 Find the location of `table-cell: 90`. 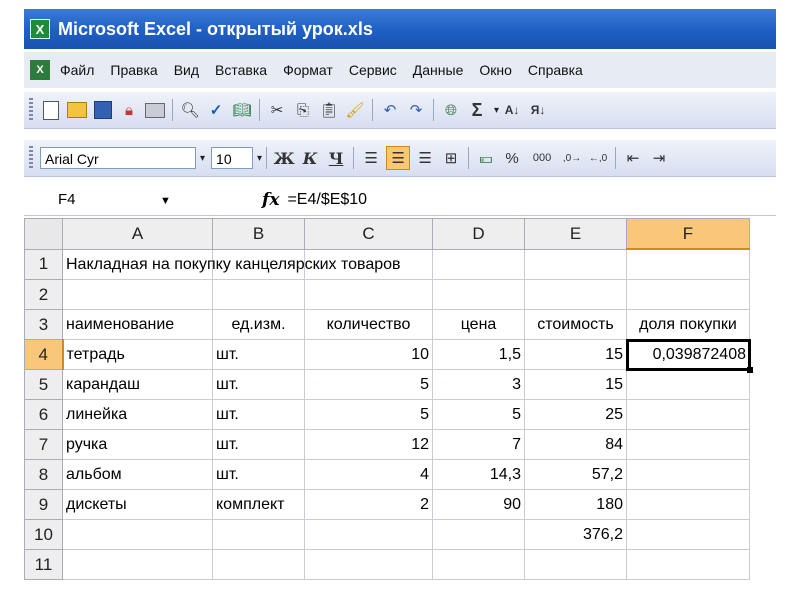

table-cell: 90 is located at coordinates (478, 504).